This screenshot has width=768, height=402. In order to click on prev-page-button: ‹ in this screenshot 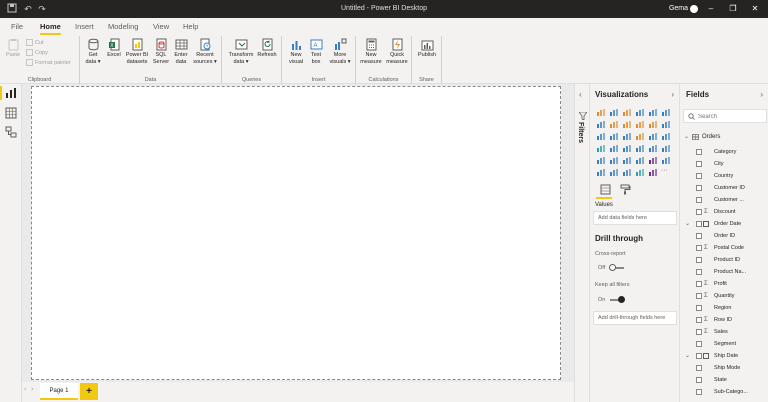, I will do `click(25, 389)`.